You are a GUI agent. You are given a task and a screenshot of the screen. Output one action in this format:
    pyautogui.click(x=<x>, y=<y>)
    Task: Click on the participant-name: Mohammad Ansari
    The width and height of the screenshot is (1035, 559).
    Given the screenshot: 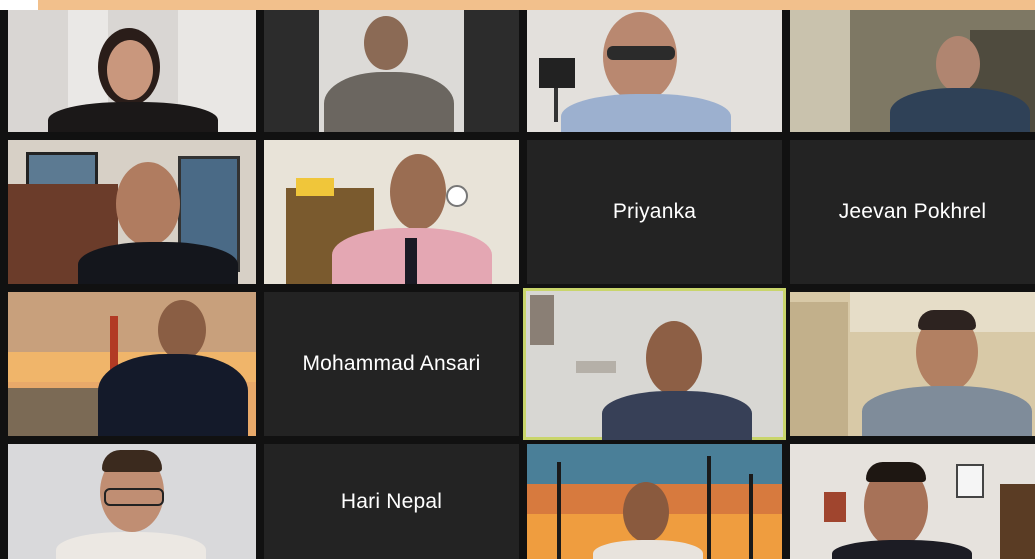 What is the action you would take?
    pyautogui.click(x=391, y=363)
    